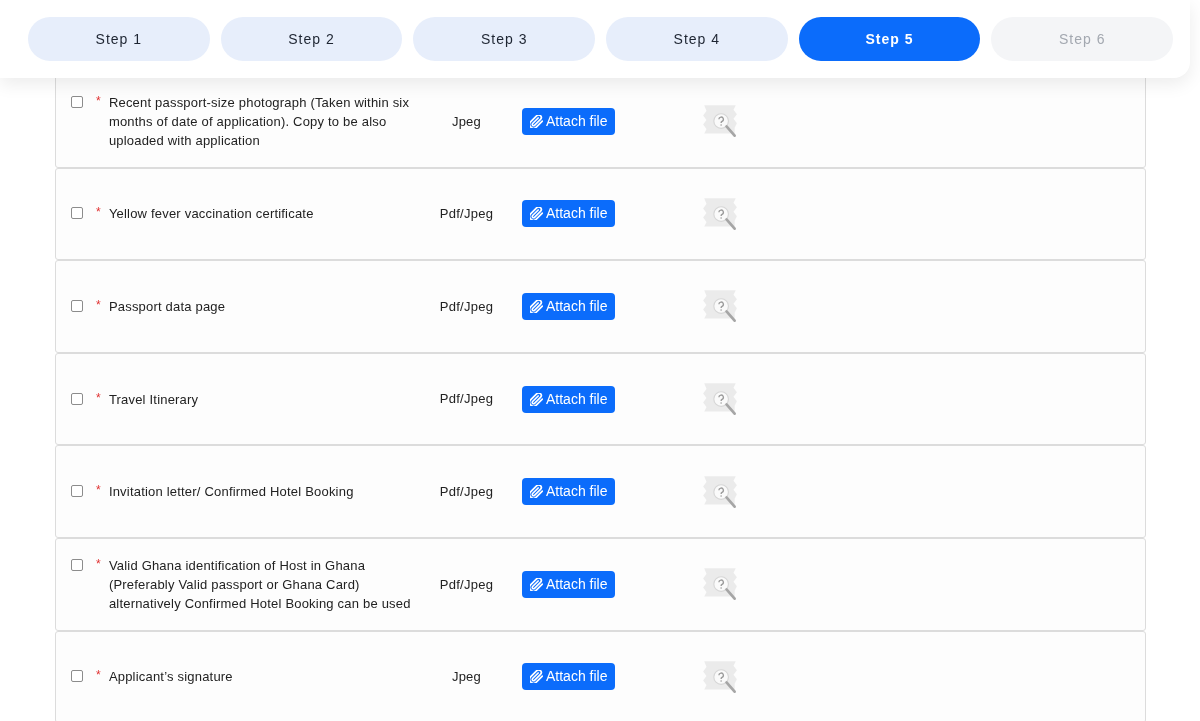 This screenshot has width=1200, height=721. I want to click on document-description: Applicant’s signature, so click(171, 677).